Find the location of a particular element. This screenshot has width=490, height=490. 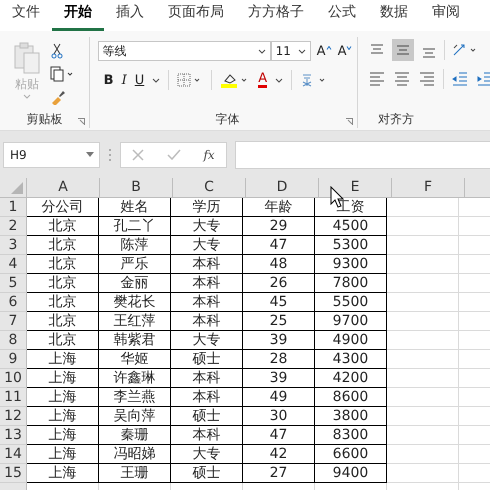

format-painter-icon is located at coordinates (58, 97).